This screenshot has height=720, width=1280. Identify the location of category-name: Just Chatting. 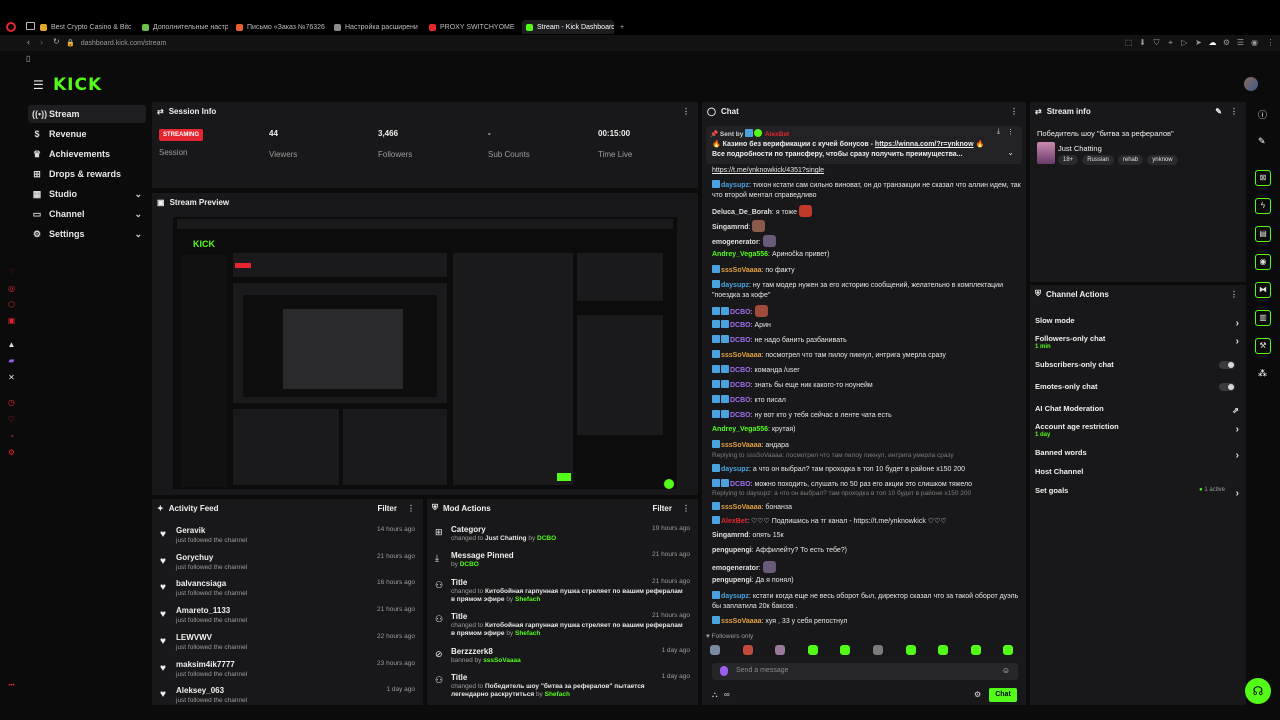
(1080, 148).